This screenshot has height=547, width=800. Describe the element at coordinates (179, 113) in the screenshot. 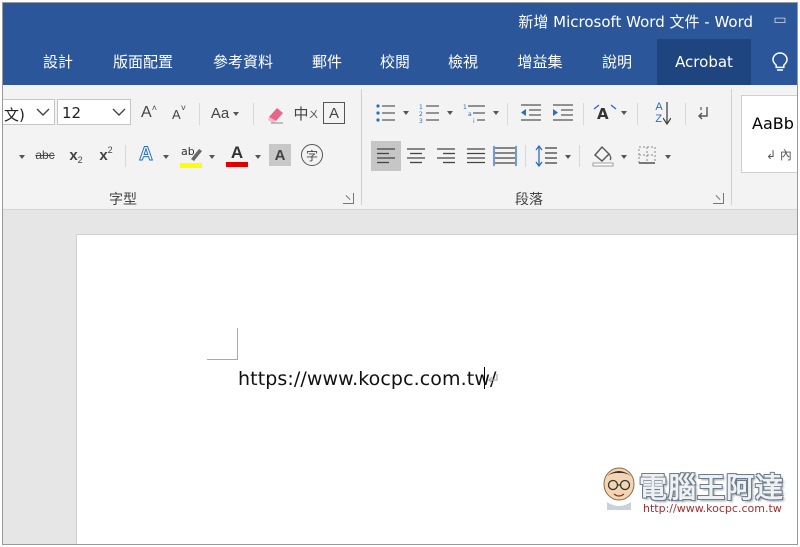

I see `shrink-font-button: A ˅` at that location.